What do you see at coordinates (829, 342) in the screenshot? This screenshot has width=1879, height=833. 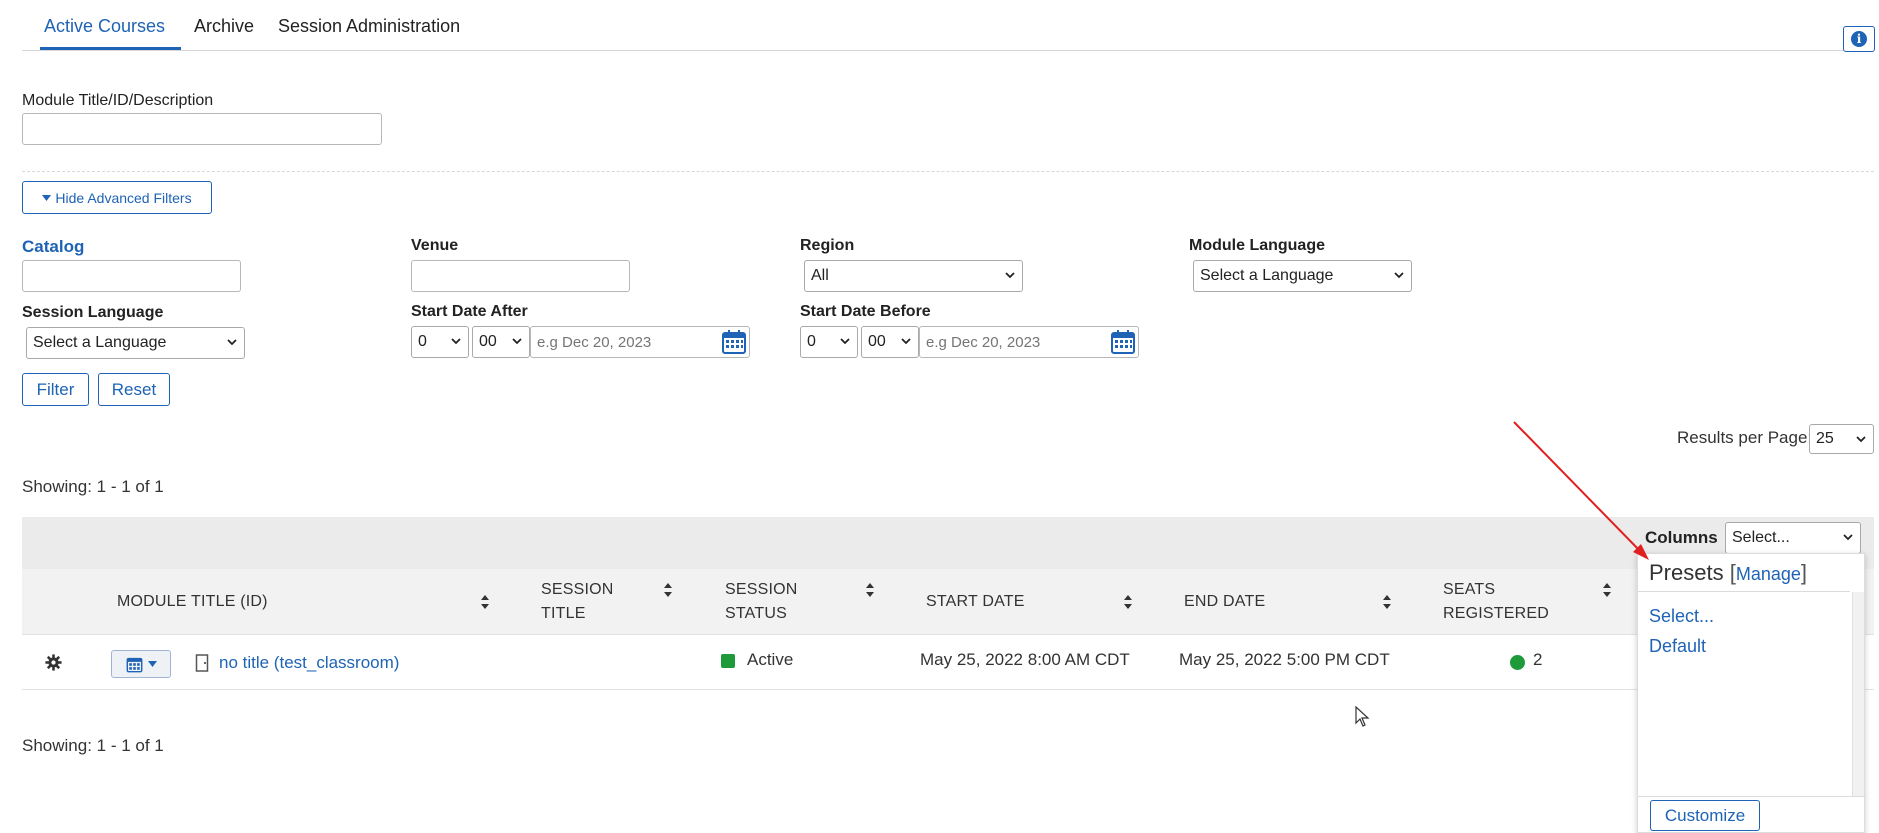 I see `start-before-hour-select: 0` at bounding box center [829, 342].